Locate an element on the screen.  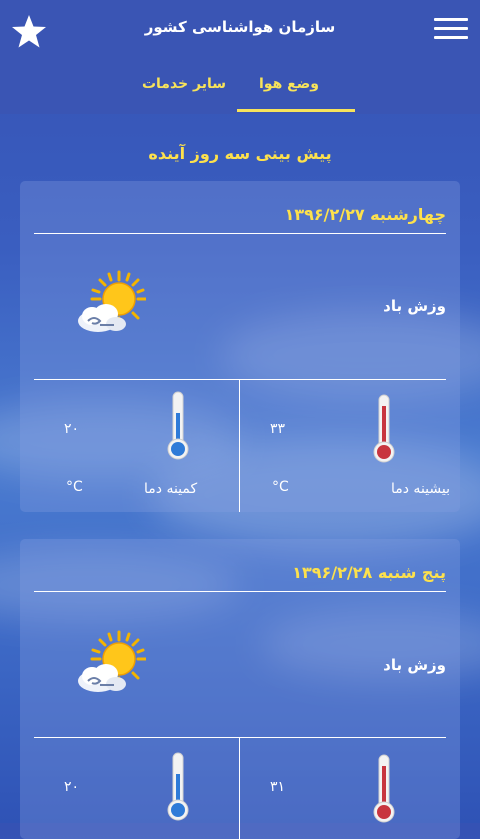
app-header: سازمان هواشناسی کشور is located at coordinates (240, 31).